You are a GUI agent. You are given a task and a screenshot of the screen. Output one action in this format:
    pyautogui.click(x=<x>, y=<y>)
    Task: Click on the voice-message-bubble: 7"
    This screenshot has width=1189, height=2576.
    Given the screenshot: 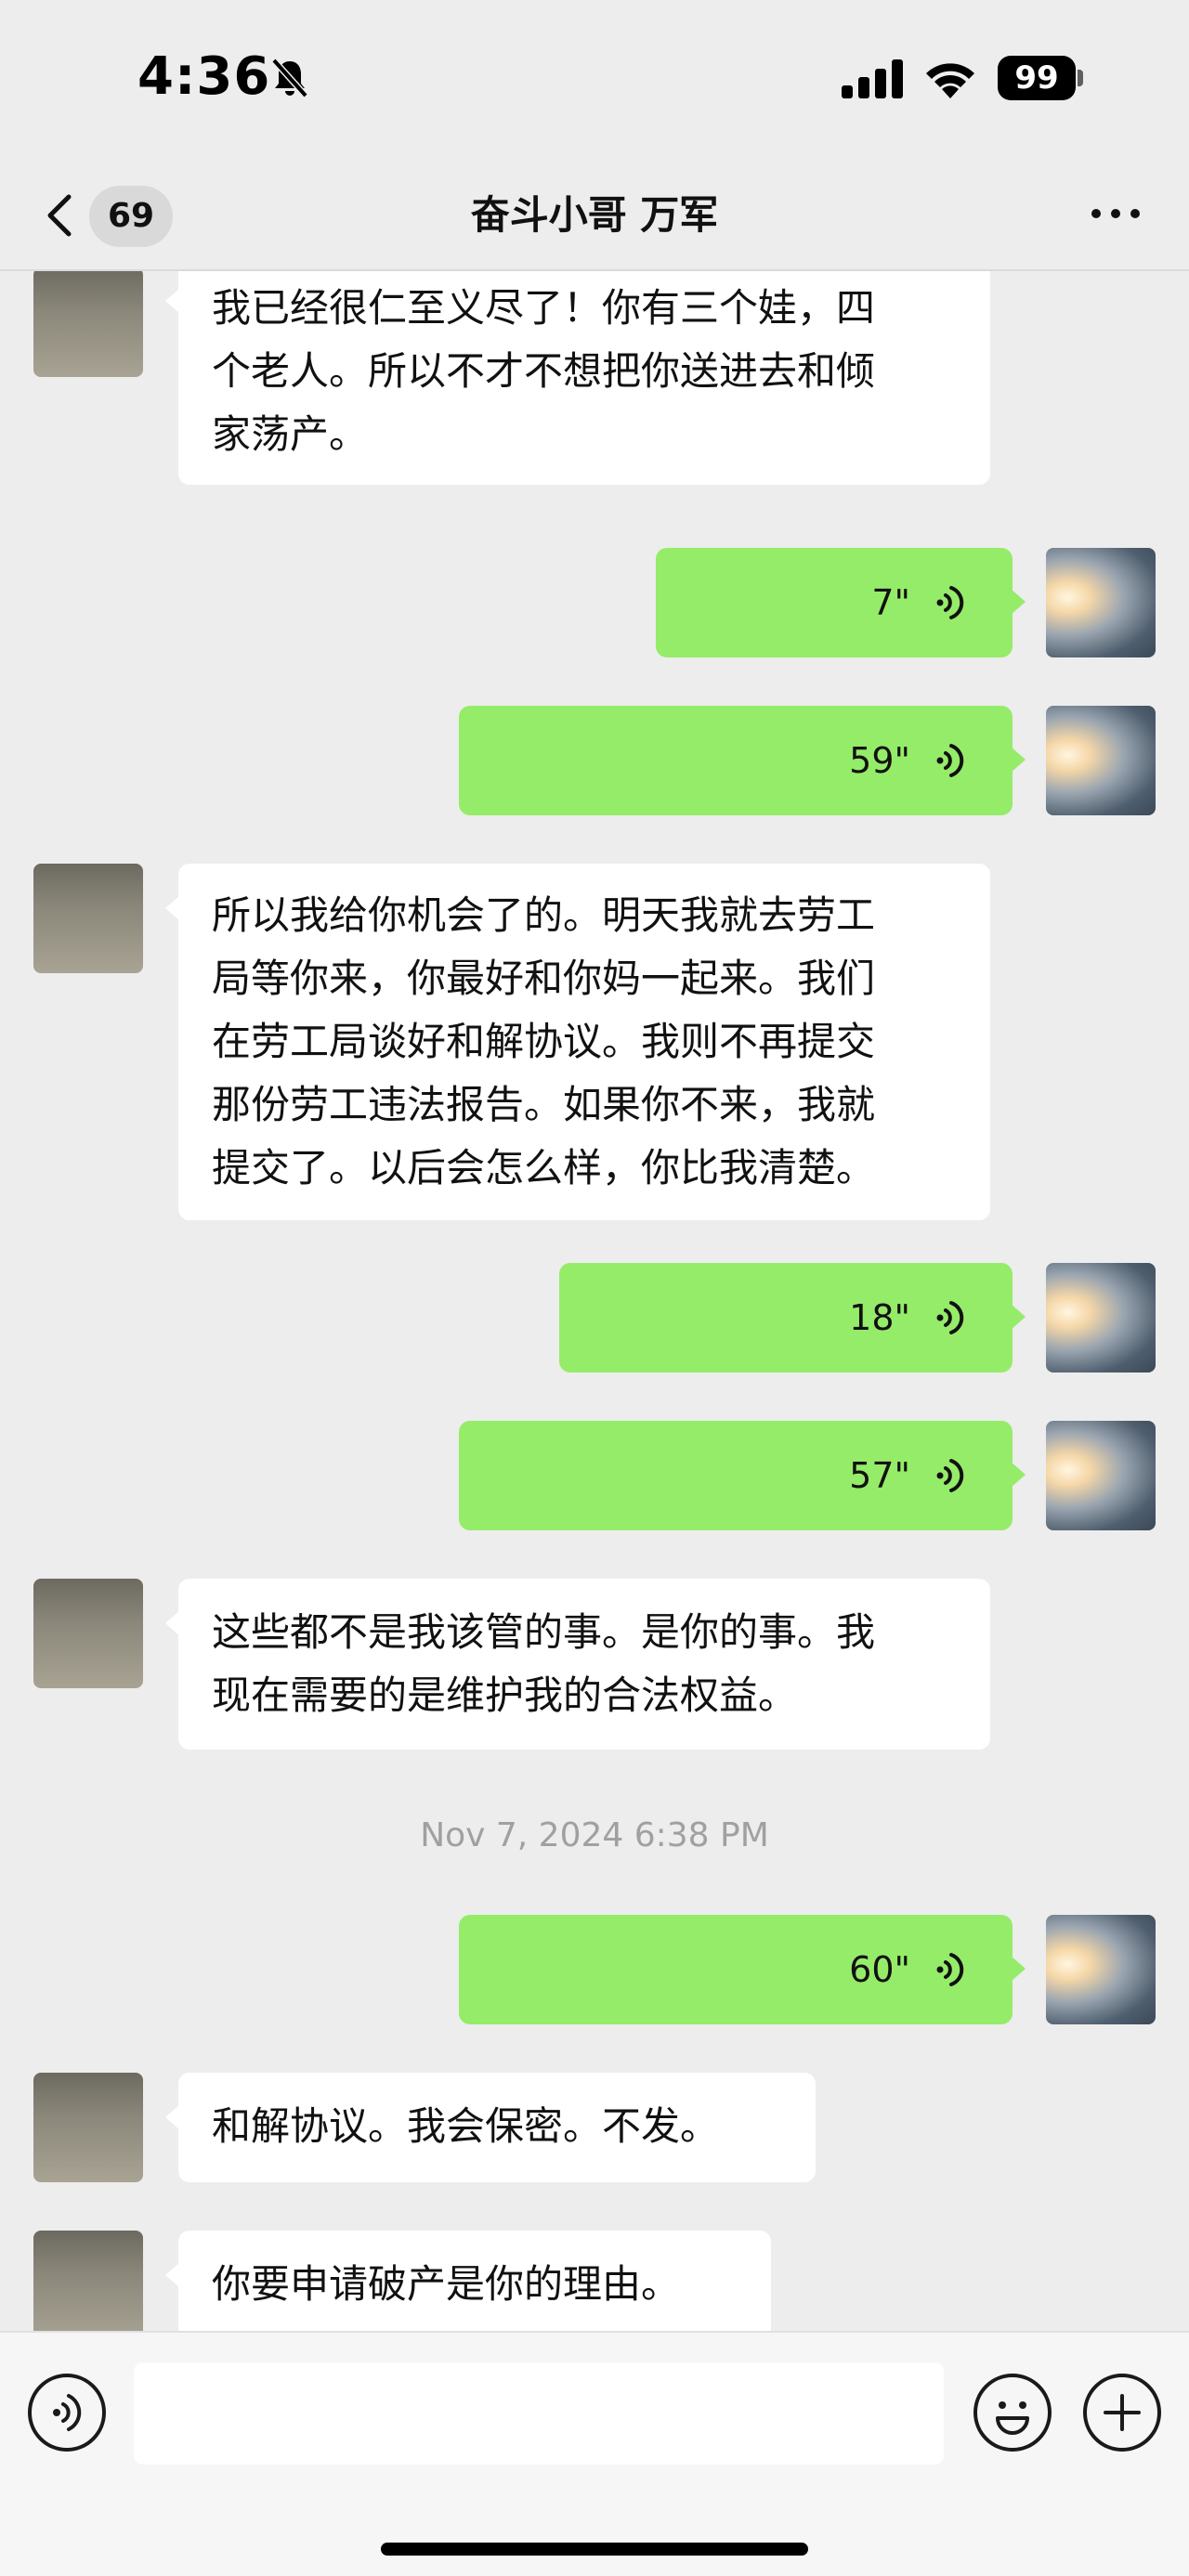 What is the action you would take?
    pyautogui.click(x=841, y=602)
    